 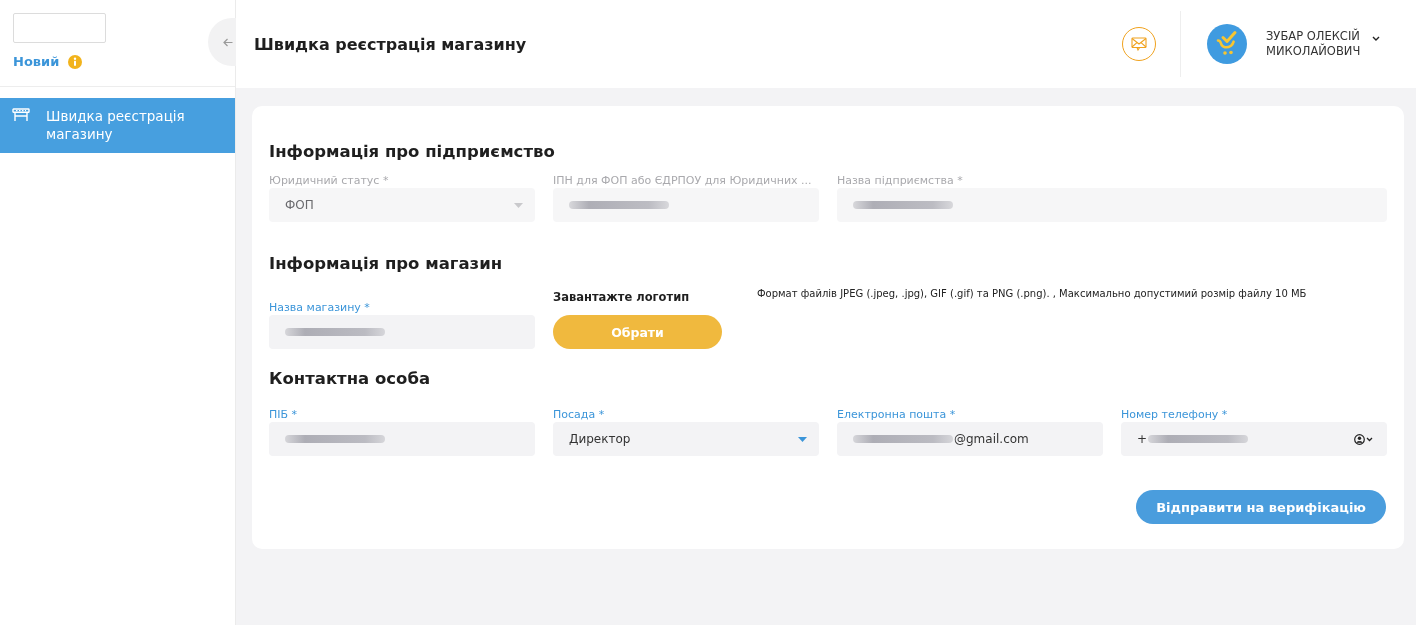 What do you see at coordinates (299, 205) in the screenshot?
I see `field-value: ФОП` at bounding box center [299, 205].